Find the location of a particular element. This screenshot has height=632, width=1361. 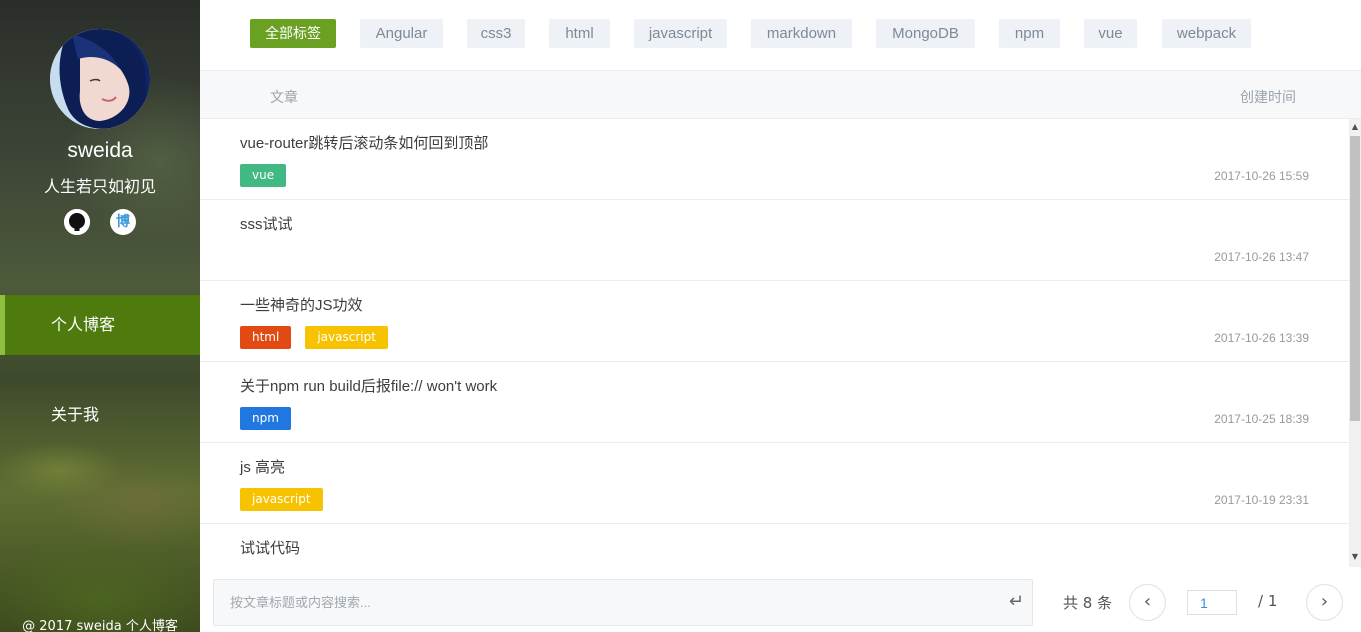

list-scrollbar: ▲ ▼ is located at coordinates (1355, 343).